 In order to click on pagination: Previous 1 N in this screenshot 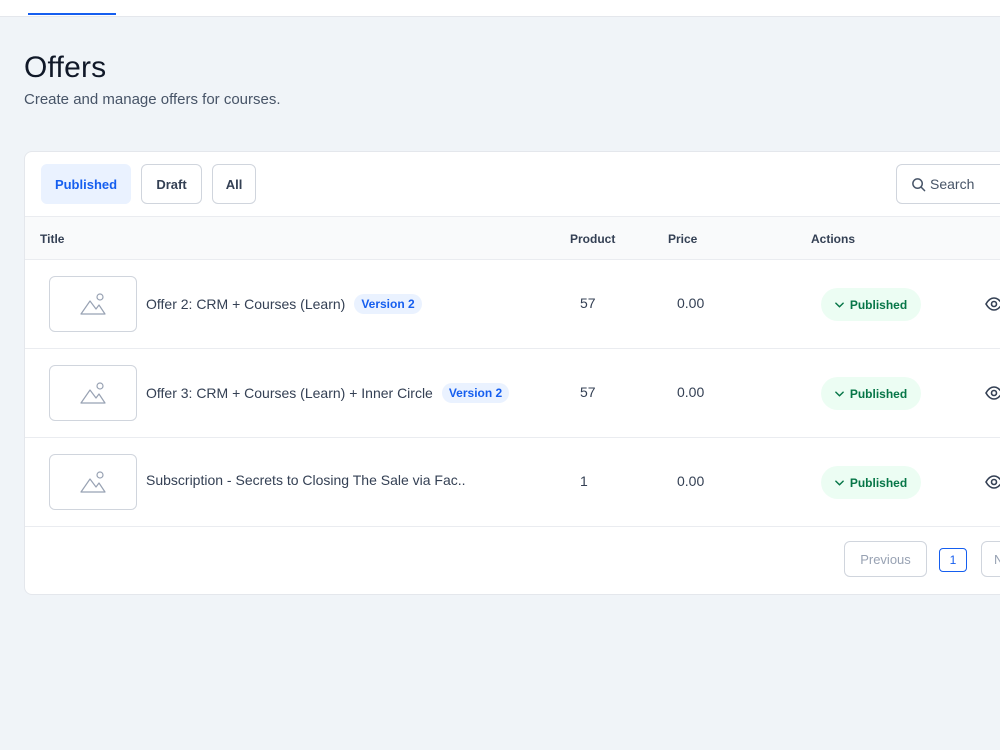, I will do `click(512, 561)`.